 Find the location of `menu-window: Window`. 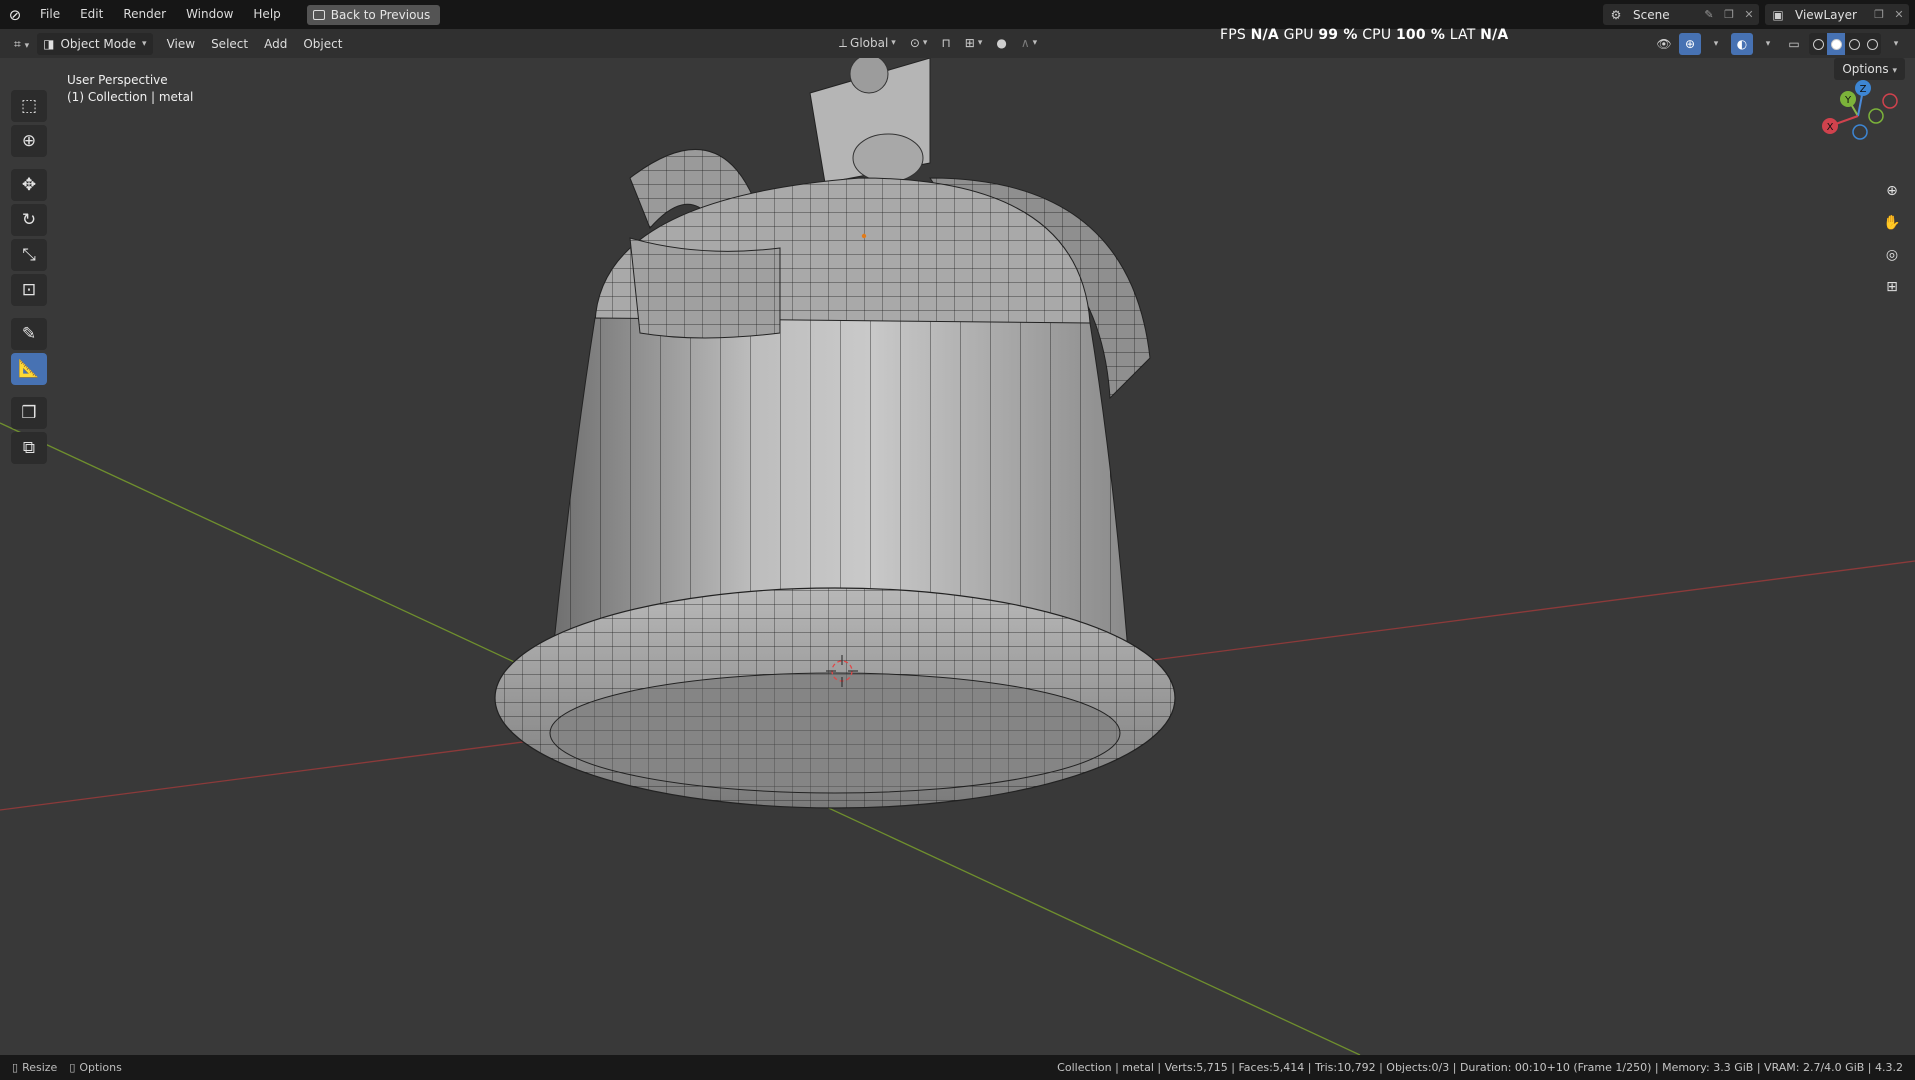

menu-window: Window is located at coordinates (209, 14).